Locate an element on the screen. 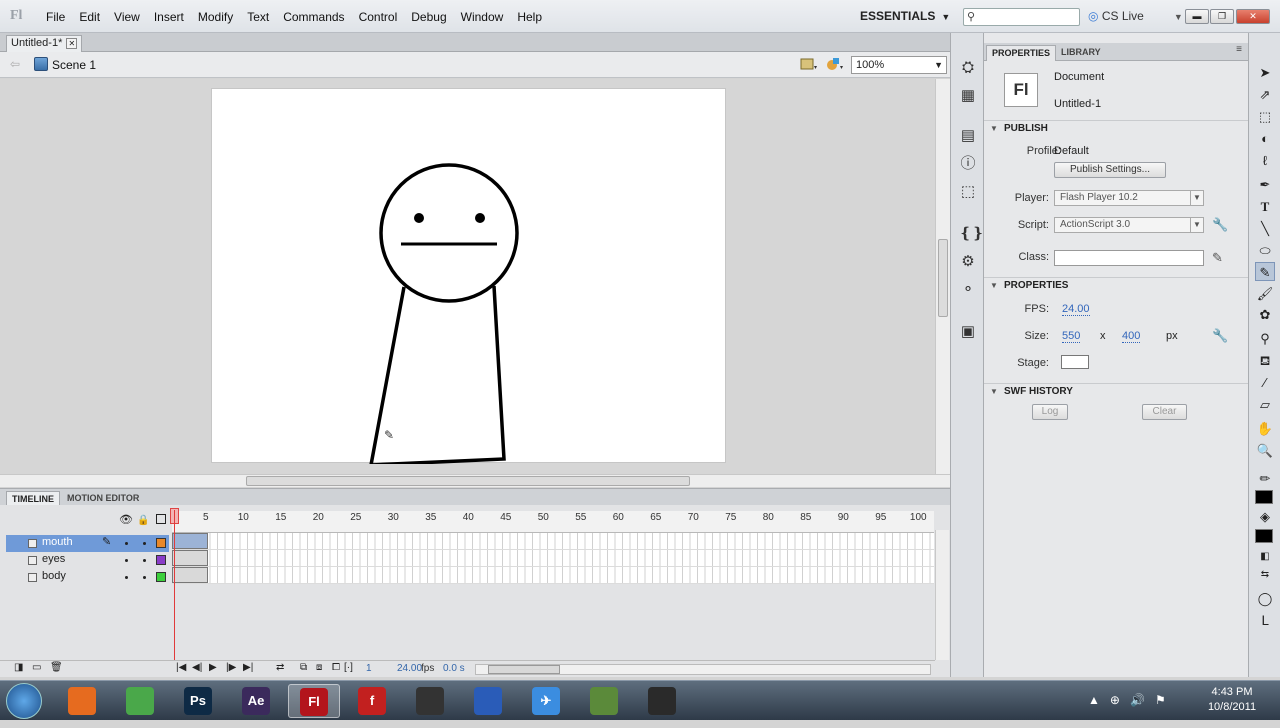  log-button: Log is located at coordinates (1050, 412).